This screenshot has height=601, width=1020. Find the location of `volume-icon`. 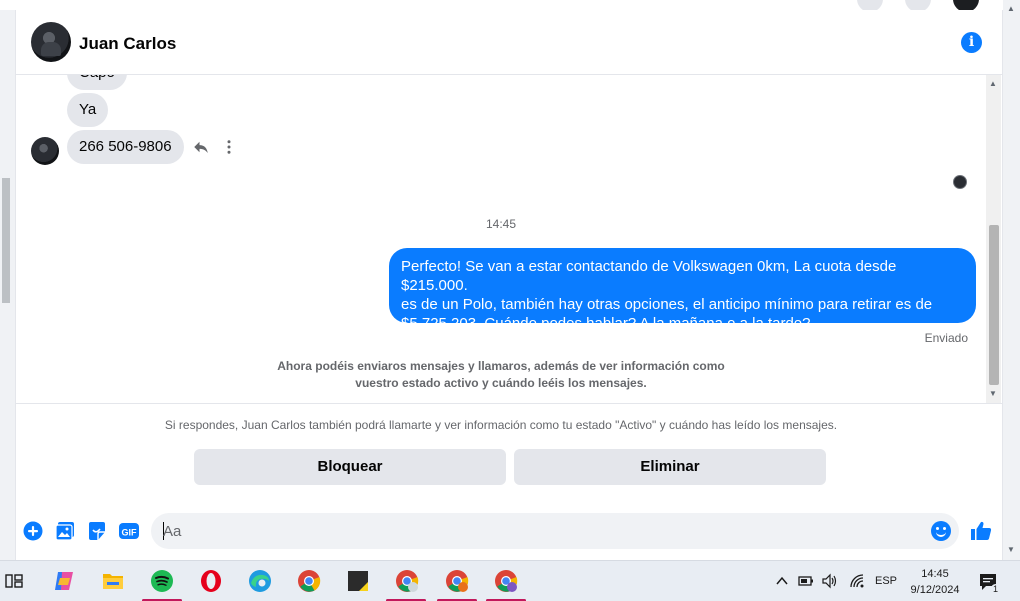

volume-icon is located at coordinates (829, 581).